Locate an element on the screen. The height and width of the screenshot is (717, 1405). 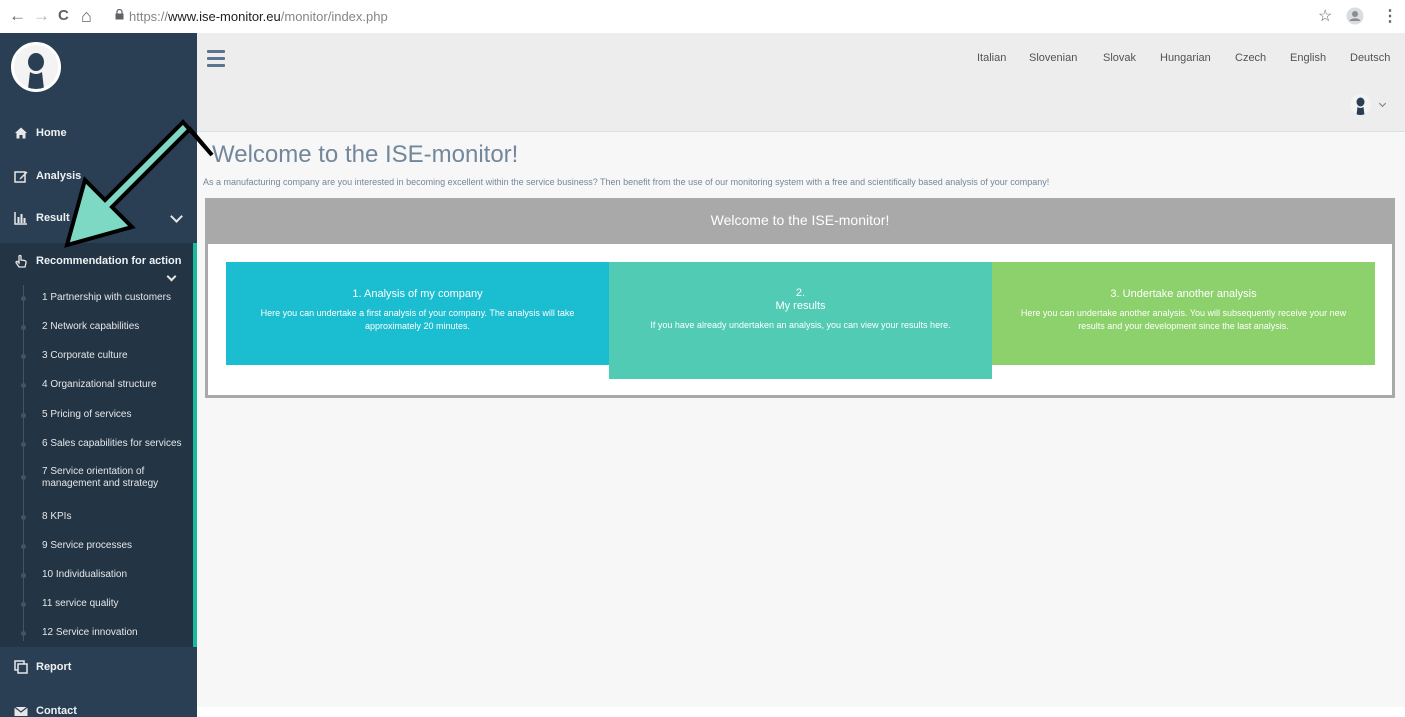
sidebar-item-report: Report is located at coordinates (98, 667).